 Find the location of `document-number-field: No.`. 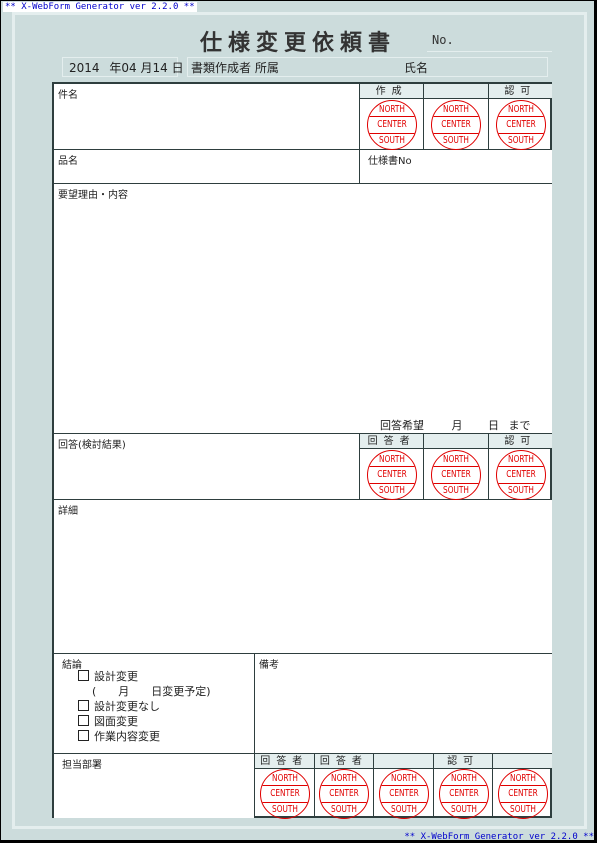

document-number-field: No. is located at coordinates (489, 42).